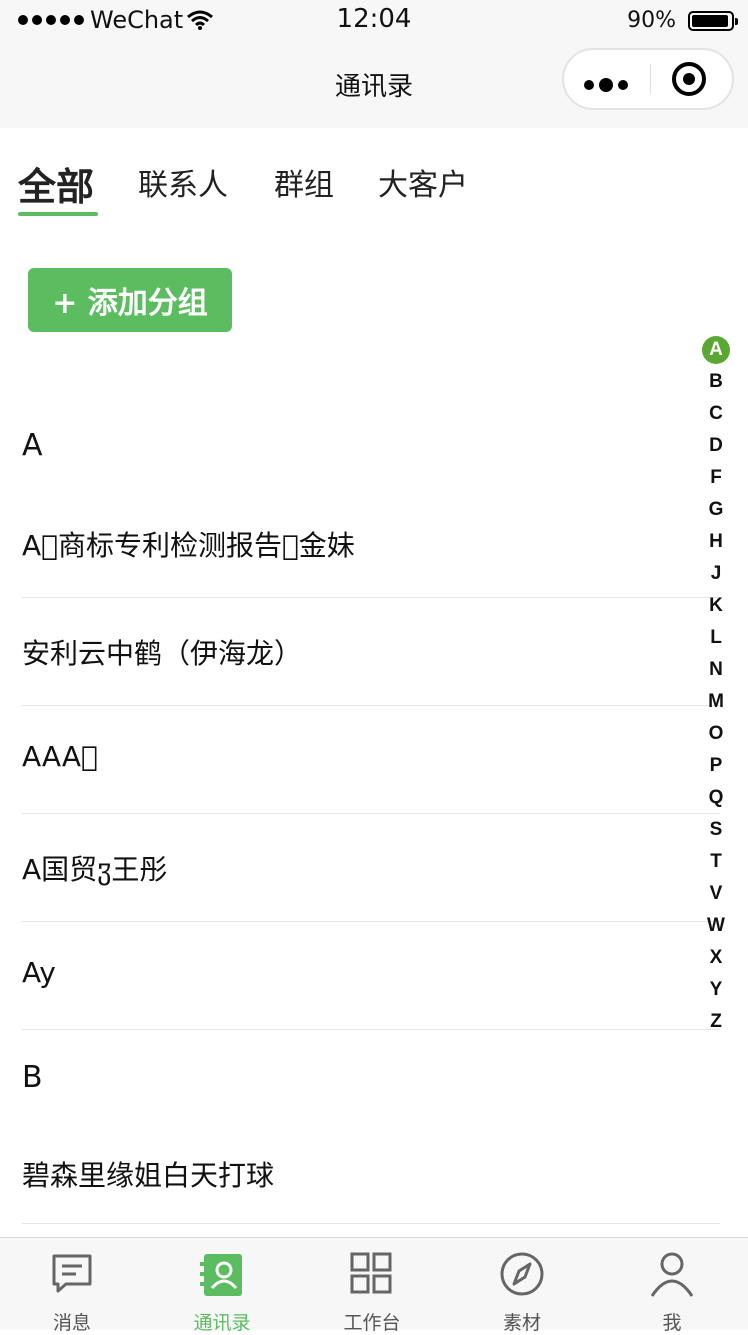  I want to click on workbench-icon, so click(371, 1273).